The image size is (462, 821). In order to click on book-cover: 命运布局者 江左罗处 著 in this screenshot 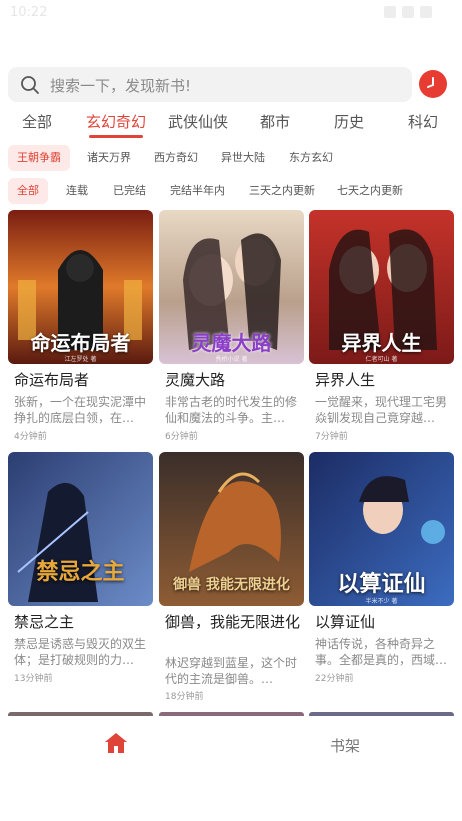, I will do `click(80, 287)`.